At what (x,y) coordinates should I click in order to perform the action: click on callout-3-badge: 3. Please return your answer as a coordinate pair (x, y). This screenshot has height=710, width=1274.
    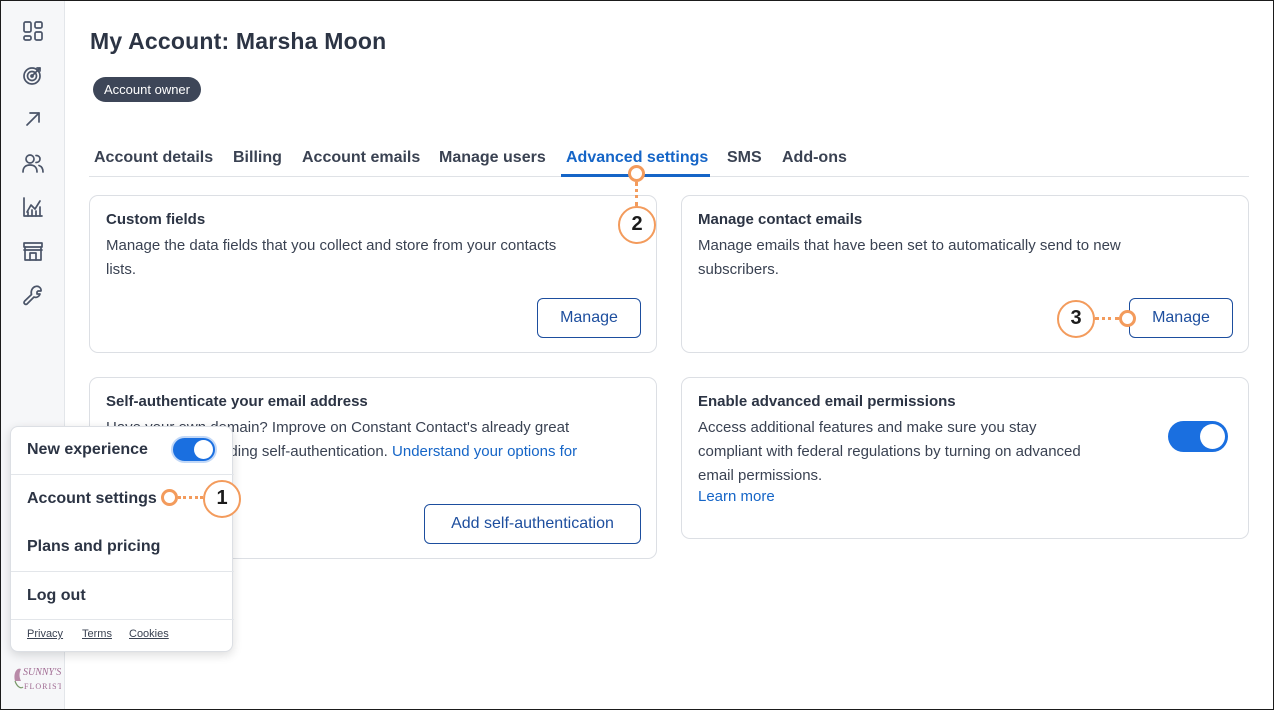
    Looking at the image, I should click on (1076, 319).